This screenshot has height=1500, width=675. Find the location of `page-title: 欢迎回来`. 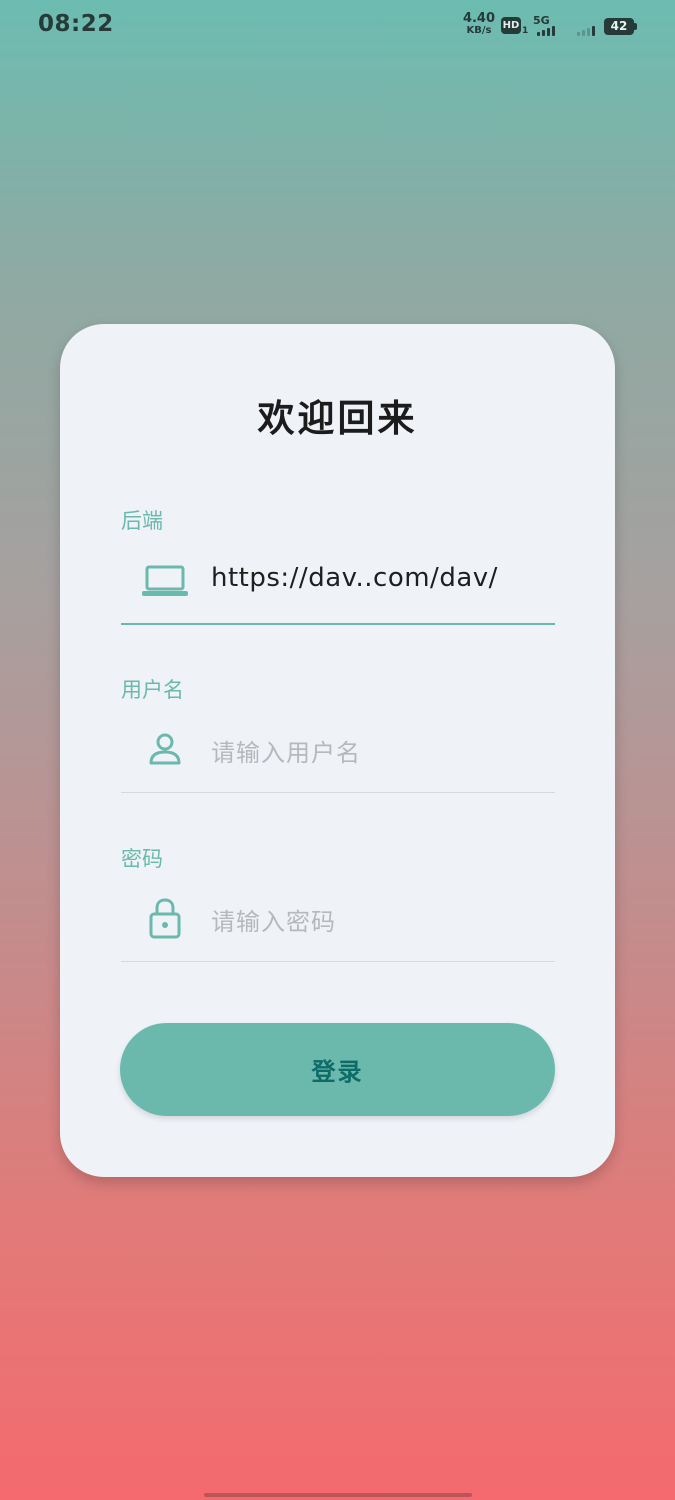

page-title: 欢迎回来 is located at coordinates (337, 418).